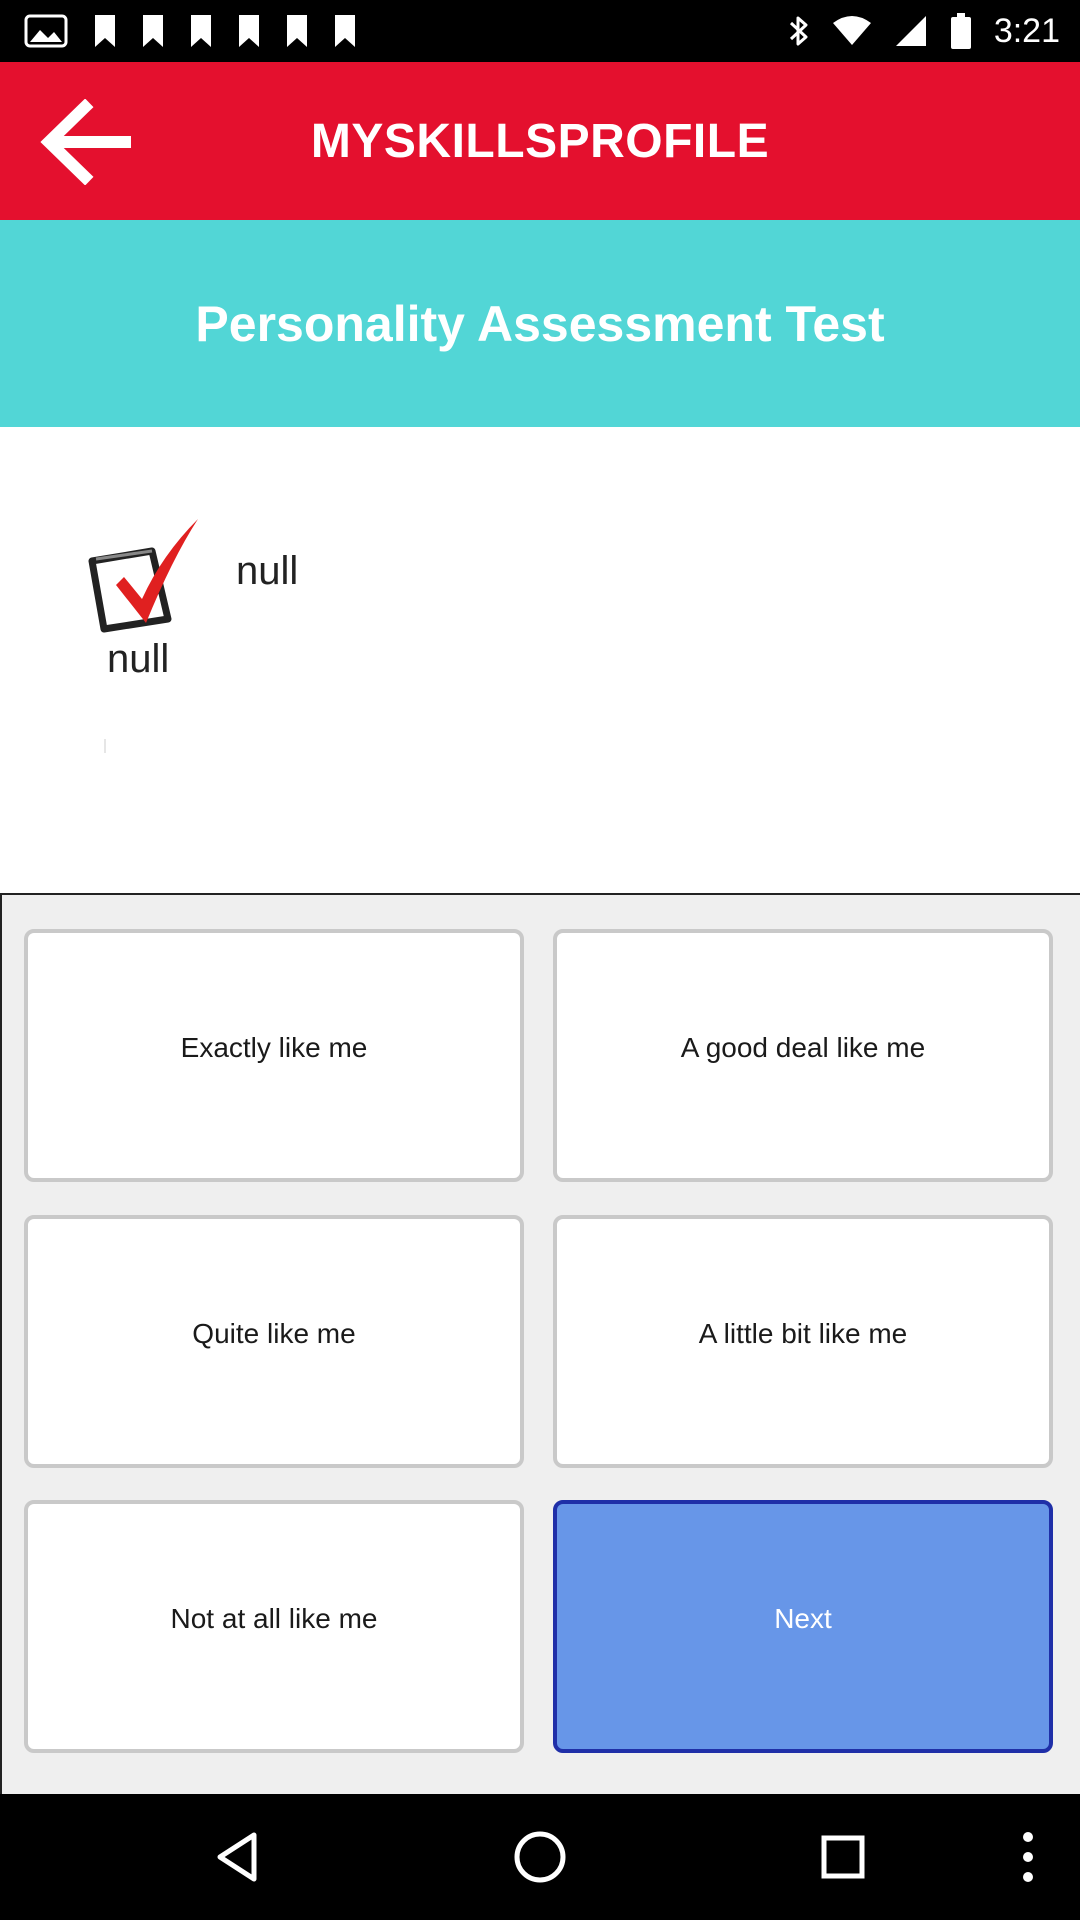 The height and width of the screenshot is (1920, 1080). I want to click on wifi-icon, so click(851, 30).